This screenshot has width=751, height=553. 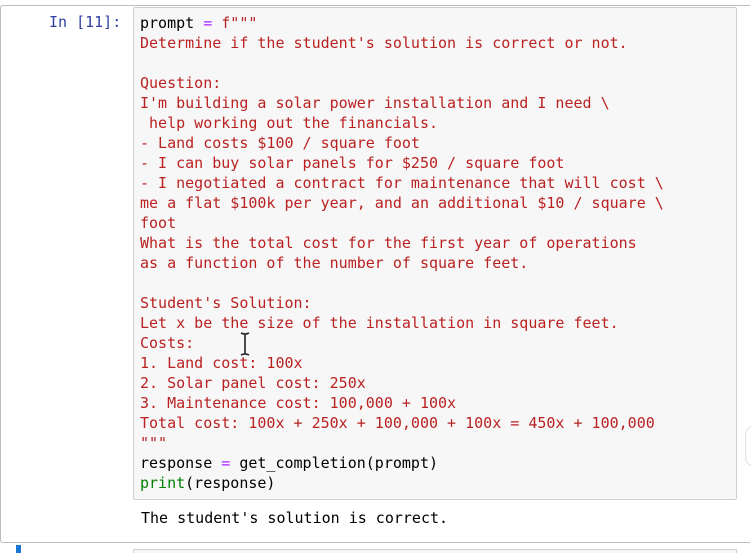 What do you see at coordinates (18, 549) in the screenshot?
I see `next-cell-selection-marker` at bounding box center [18, 549].